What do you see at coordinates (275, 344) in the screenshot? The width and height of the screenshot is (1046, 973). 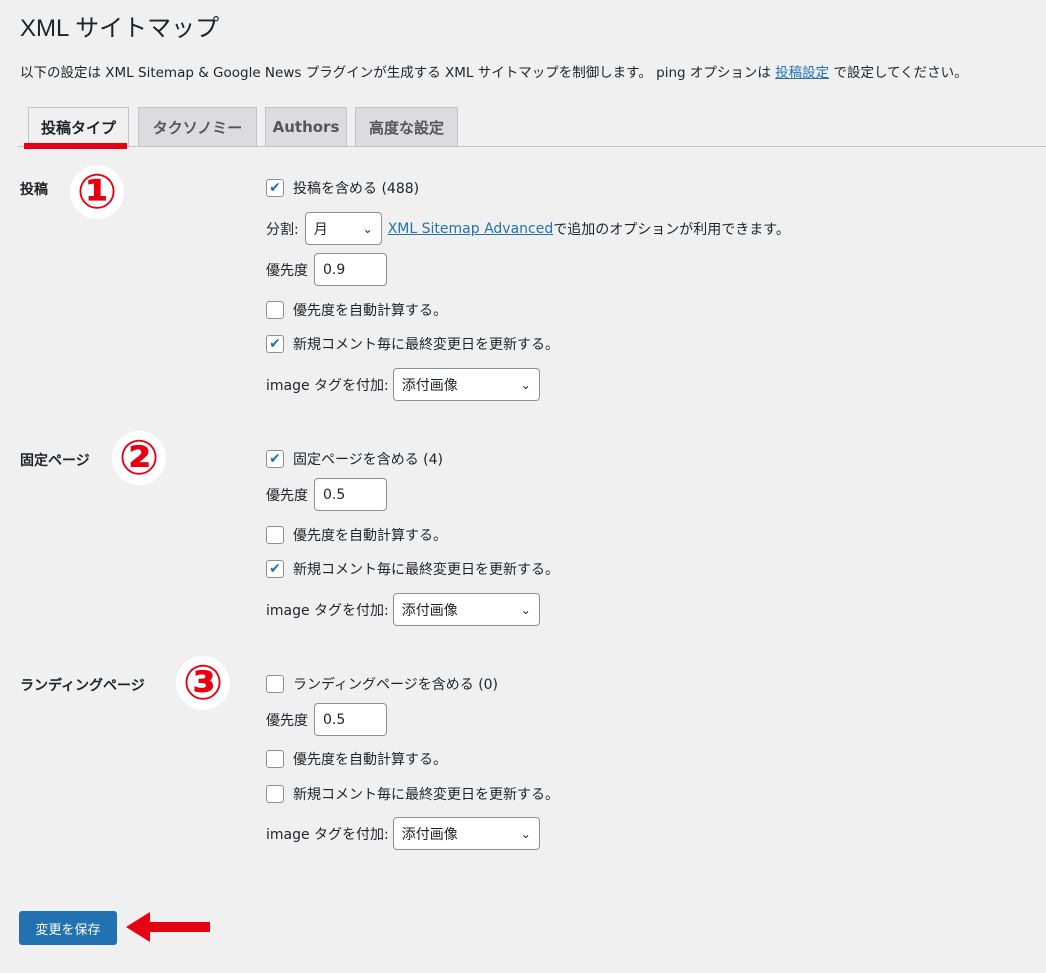 I see `posts-lastmod-checkbox: ✔` at bounding box center [275, 344].